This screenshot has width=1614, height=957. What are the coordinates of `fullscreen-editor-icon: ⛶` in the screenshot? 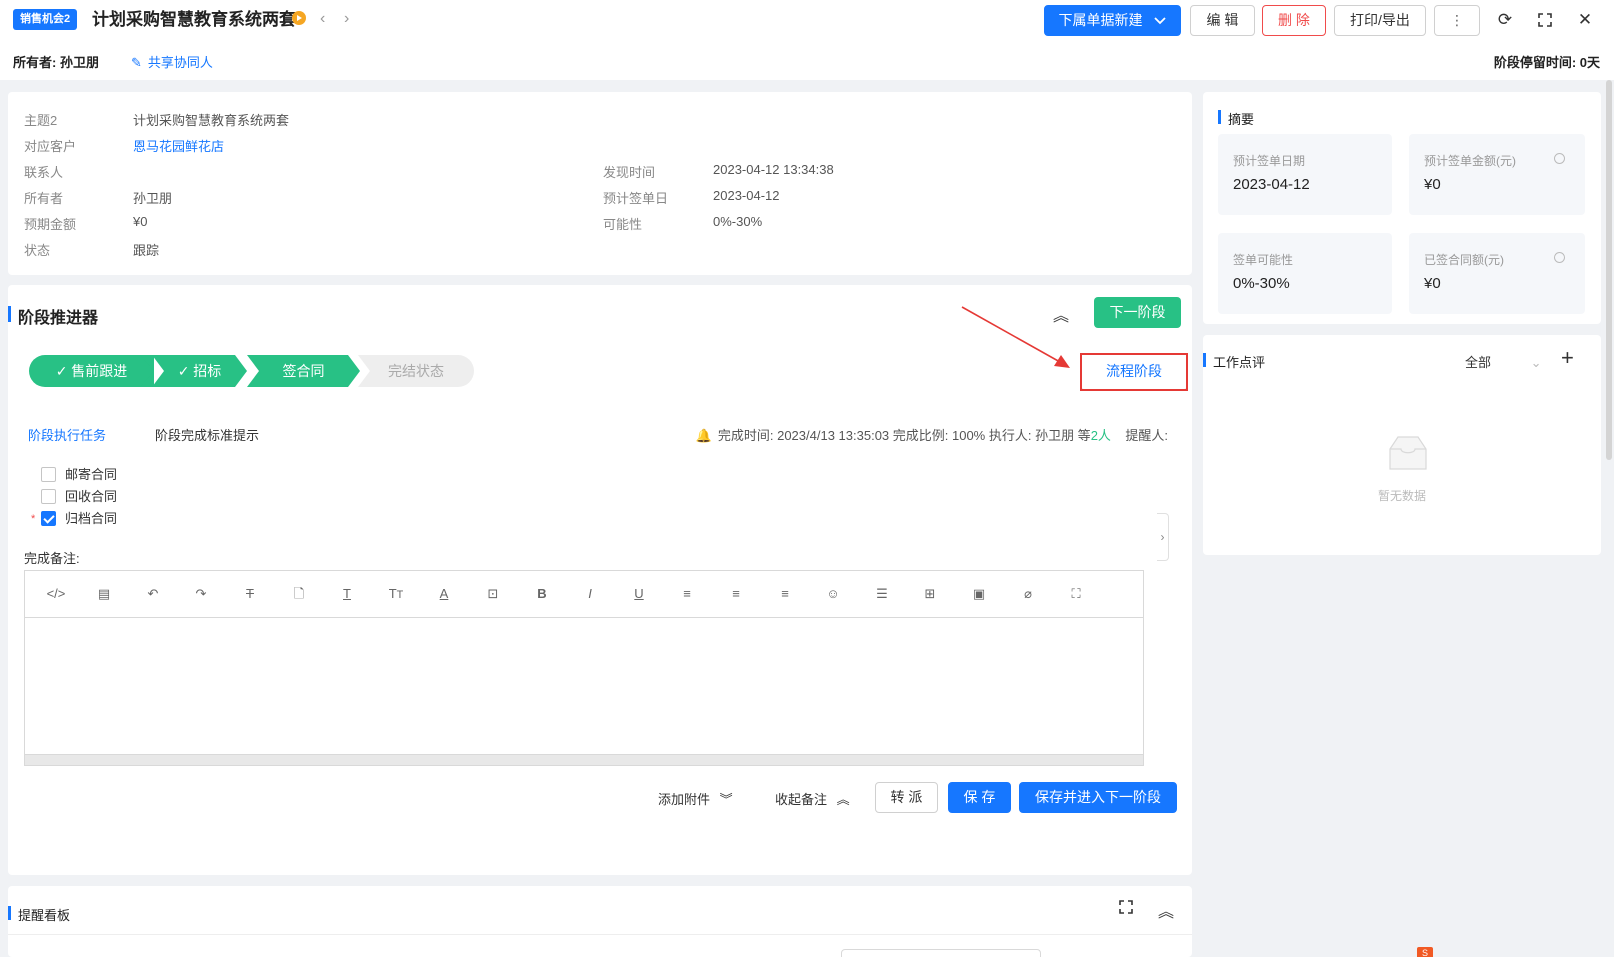 It's located at (1076, 594).